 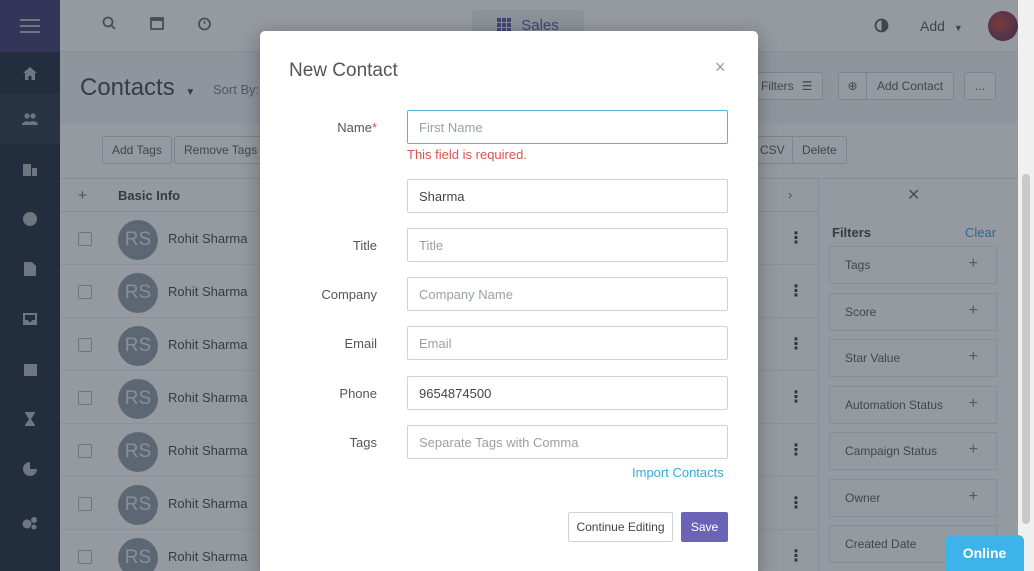 What do you see at coordinates (360, 343) in the screenshot?
I see `email-label: Email` at bounding box center [360, 343].